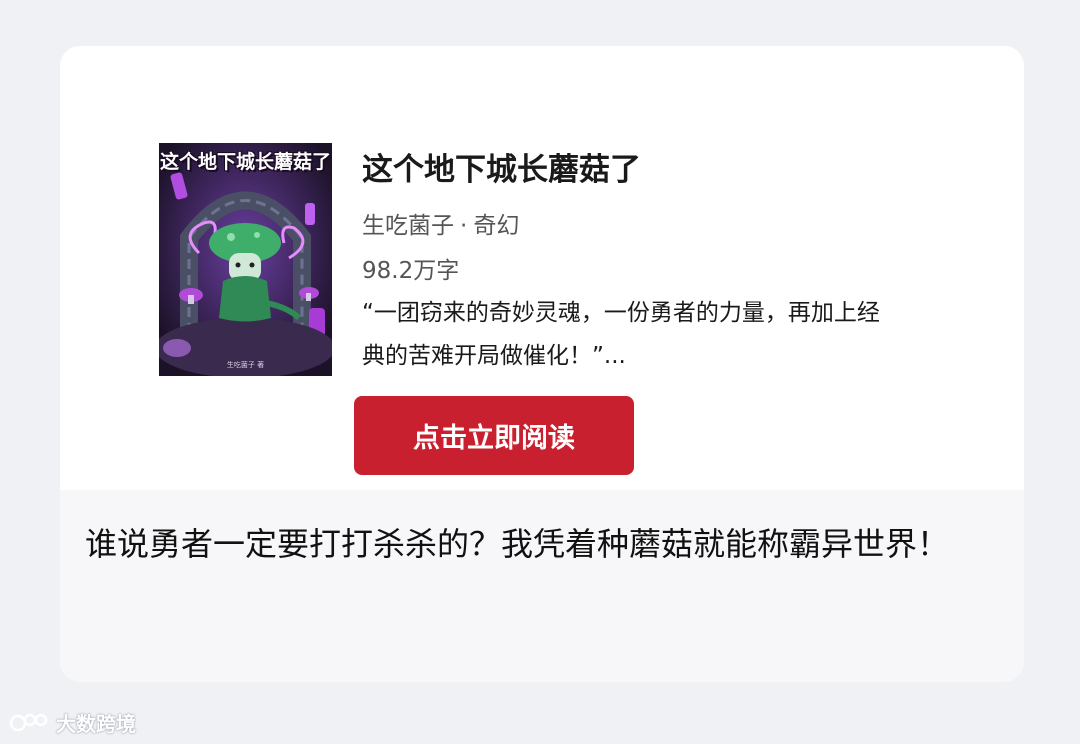 Image resolution: width=1080 pixels, height=744 pixels. I want to click on cover-illustration, so click(245, 259).